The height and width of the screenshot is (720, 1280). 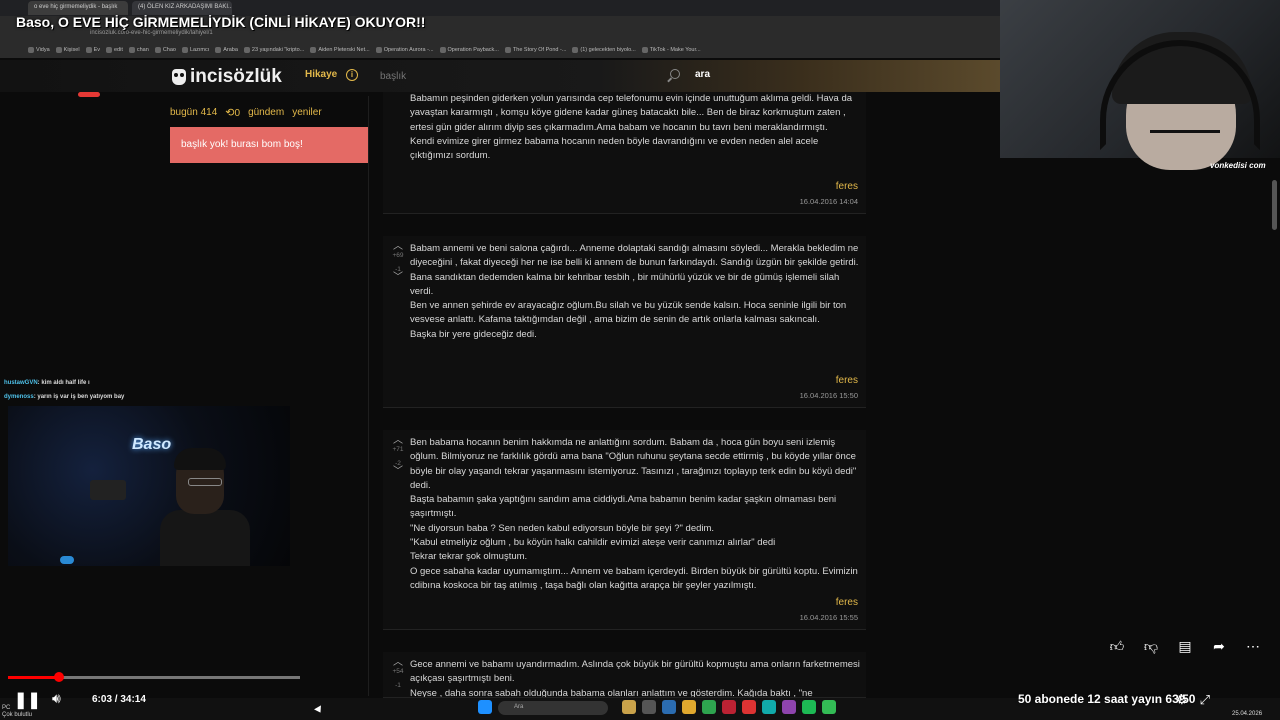 I want to click on reactor-glasses, so click(x=1185, y=135).